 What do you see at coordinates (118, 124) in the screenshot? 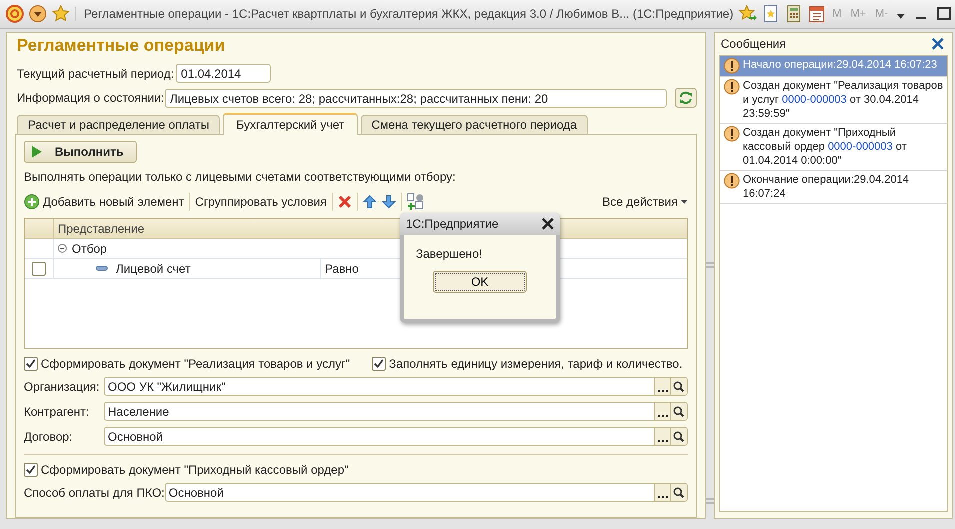
I see `tab: Расчет и распределение оплаты` at bounding box center [118, 124].